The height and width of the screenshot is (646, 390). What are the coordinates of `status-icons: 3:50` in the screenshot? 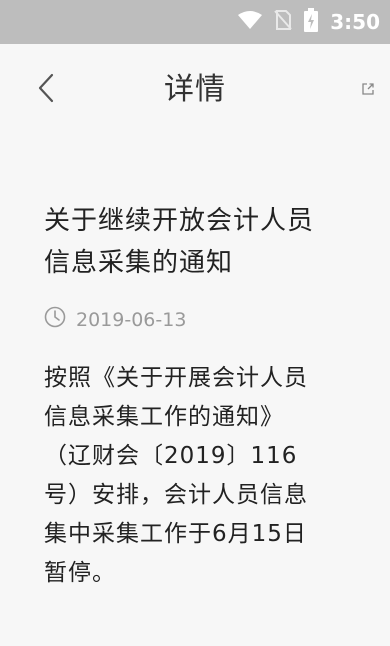 It's located at (309, 22).